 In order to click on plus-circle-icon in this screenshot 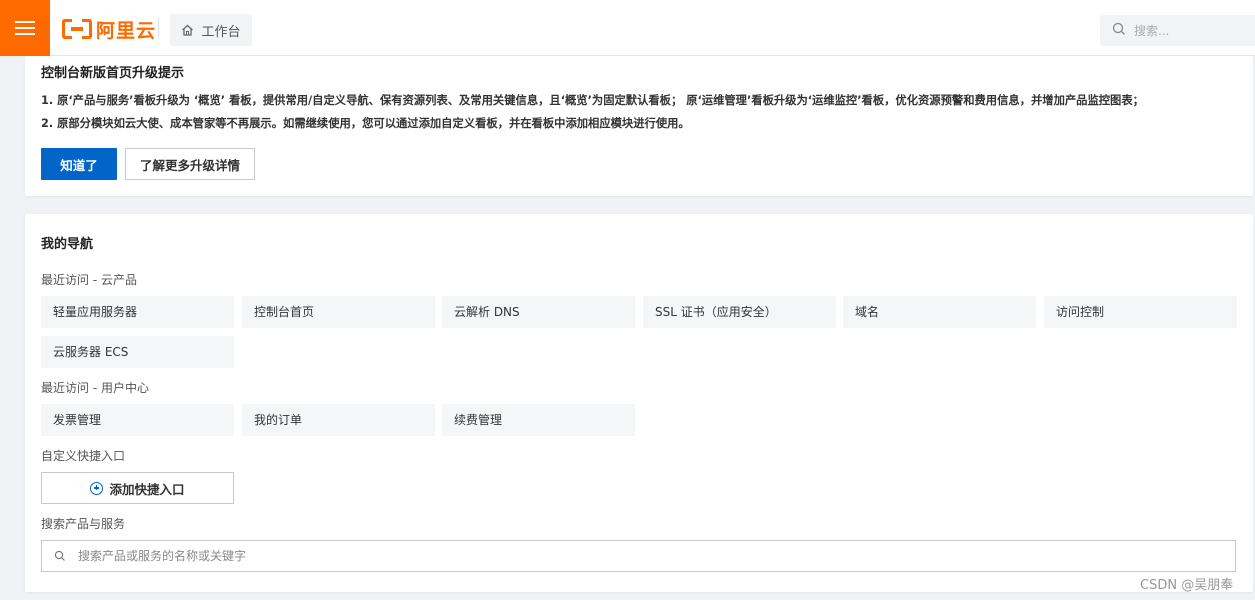, I will do `click(97, 488)`.